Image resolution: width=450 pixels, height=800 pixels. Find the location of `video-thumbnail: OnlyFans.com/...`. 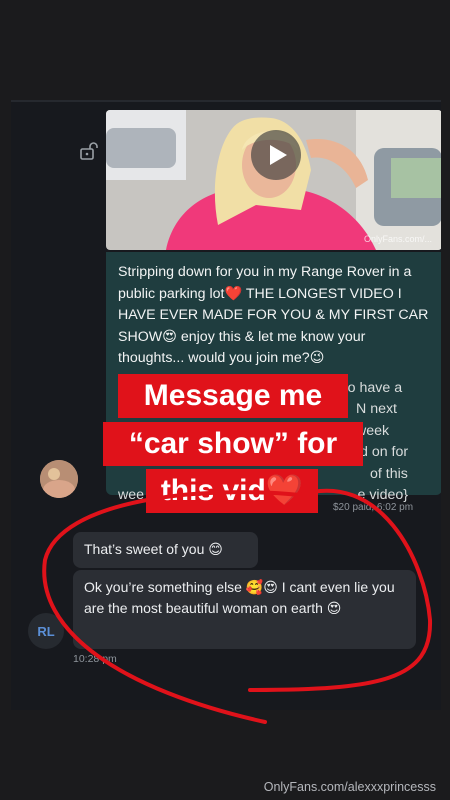

video-thumbnail: OnlyFans.com/... is located at coordinates (273, 180).